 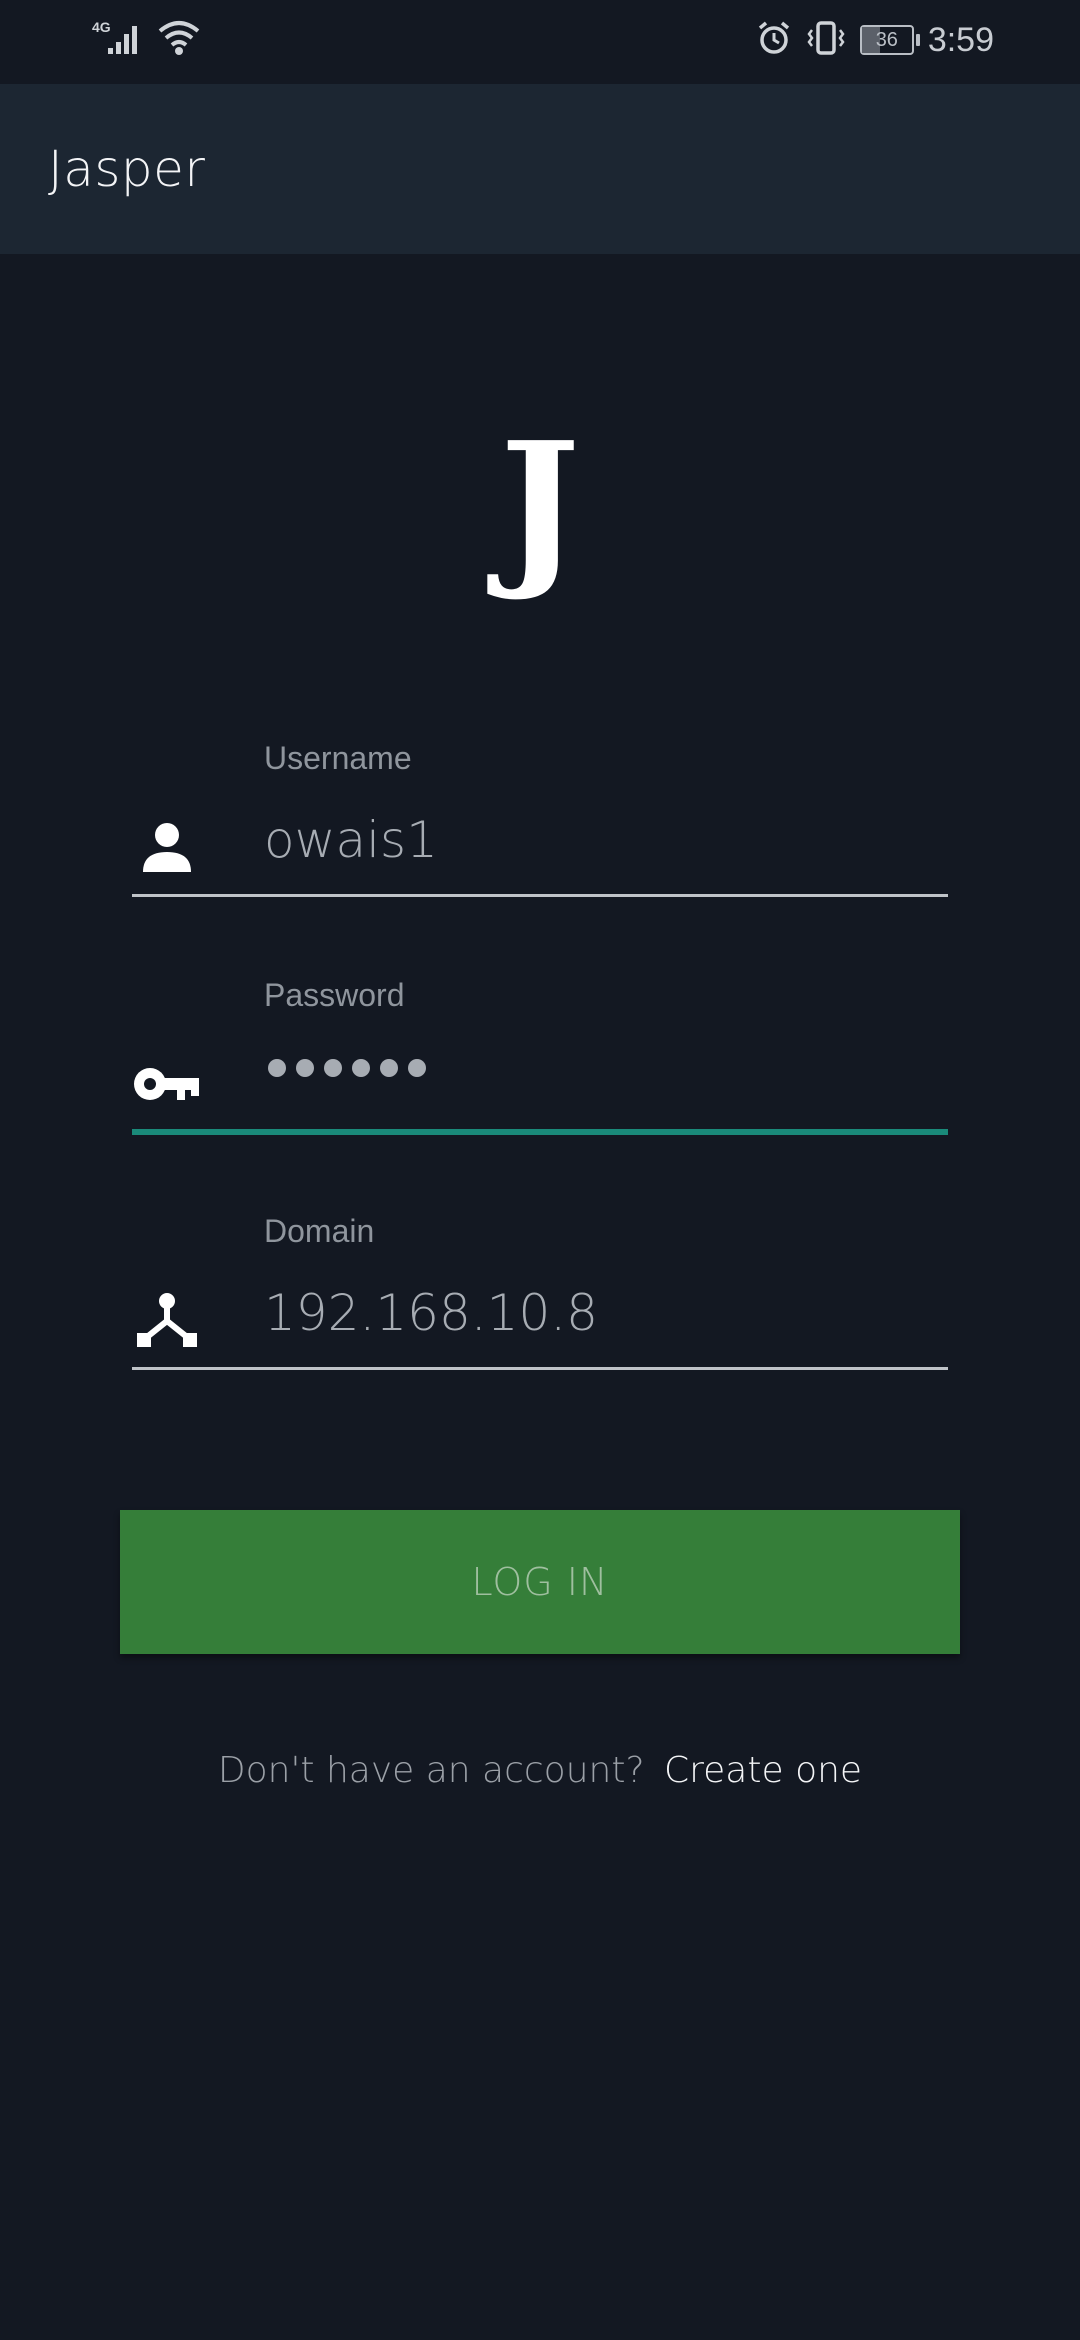 What do you see at coordinates (101, 27) in the screenshot?
I see `network-type-label: 4G` at bounding box center [101, 27].